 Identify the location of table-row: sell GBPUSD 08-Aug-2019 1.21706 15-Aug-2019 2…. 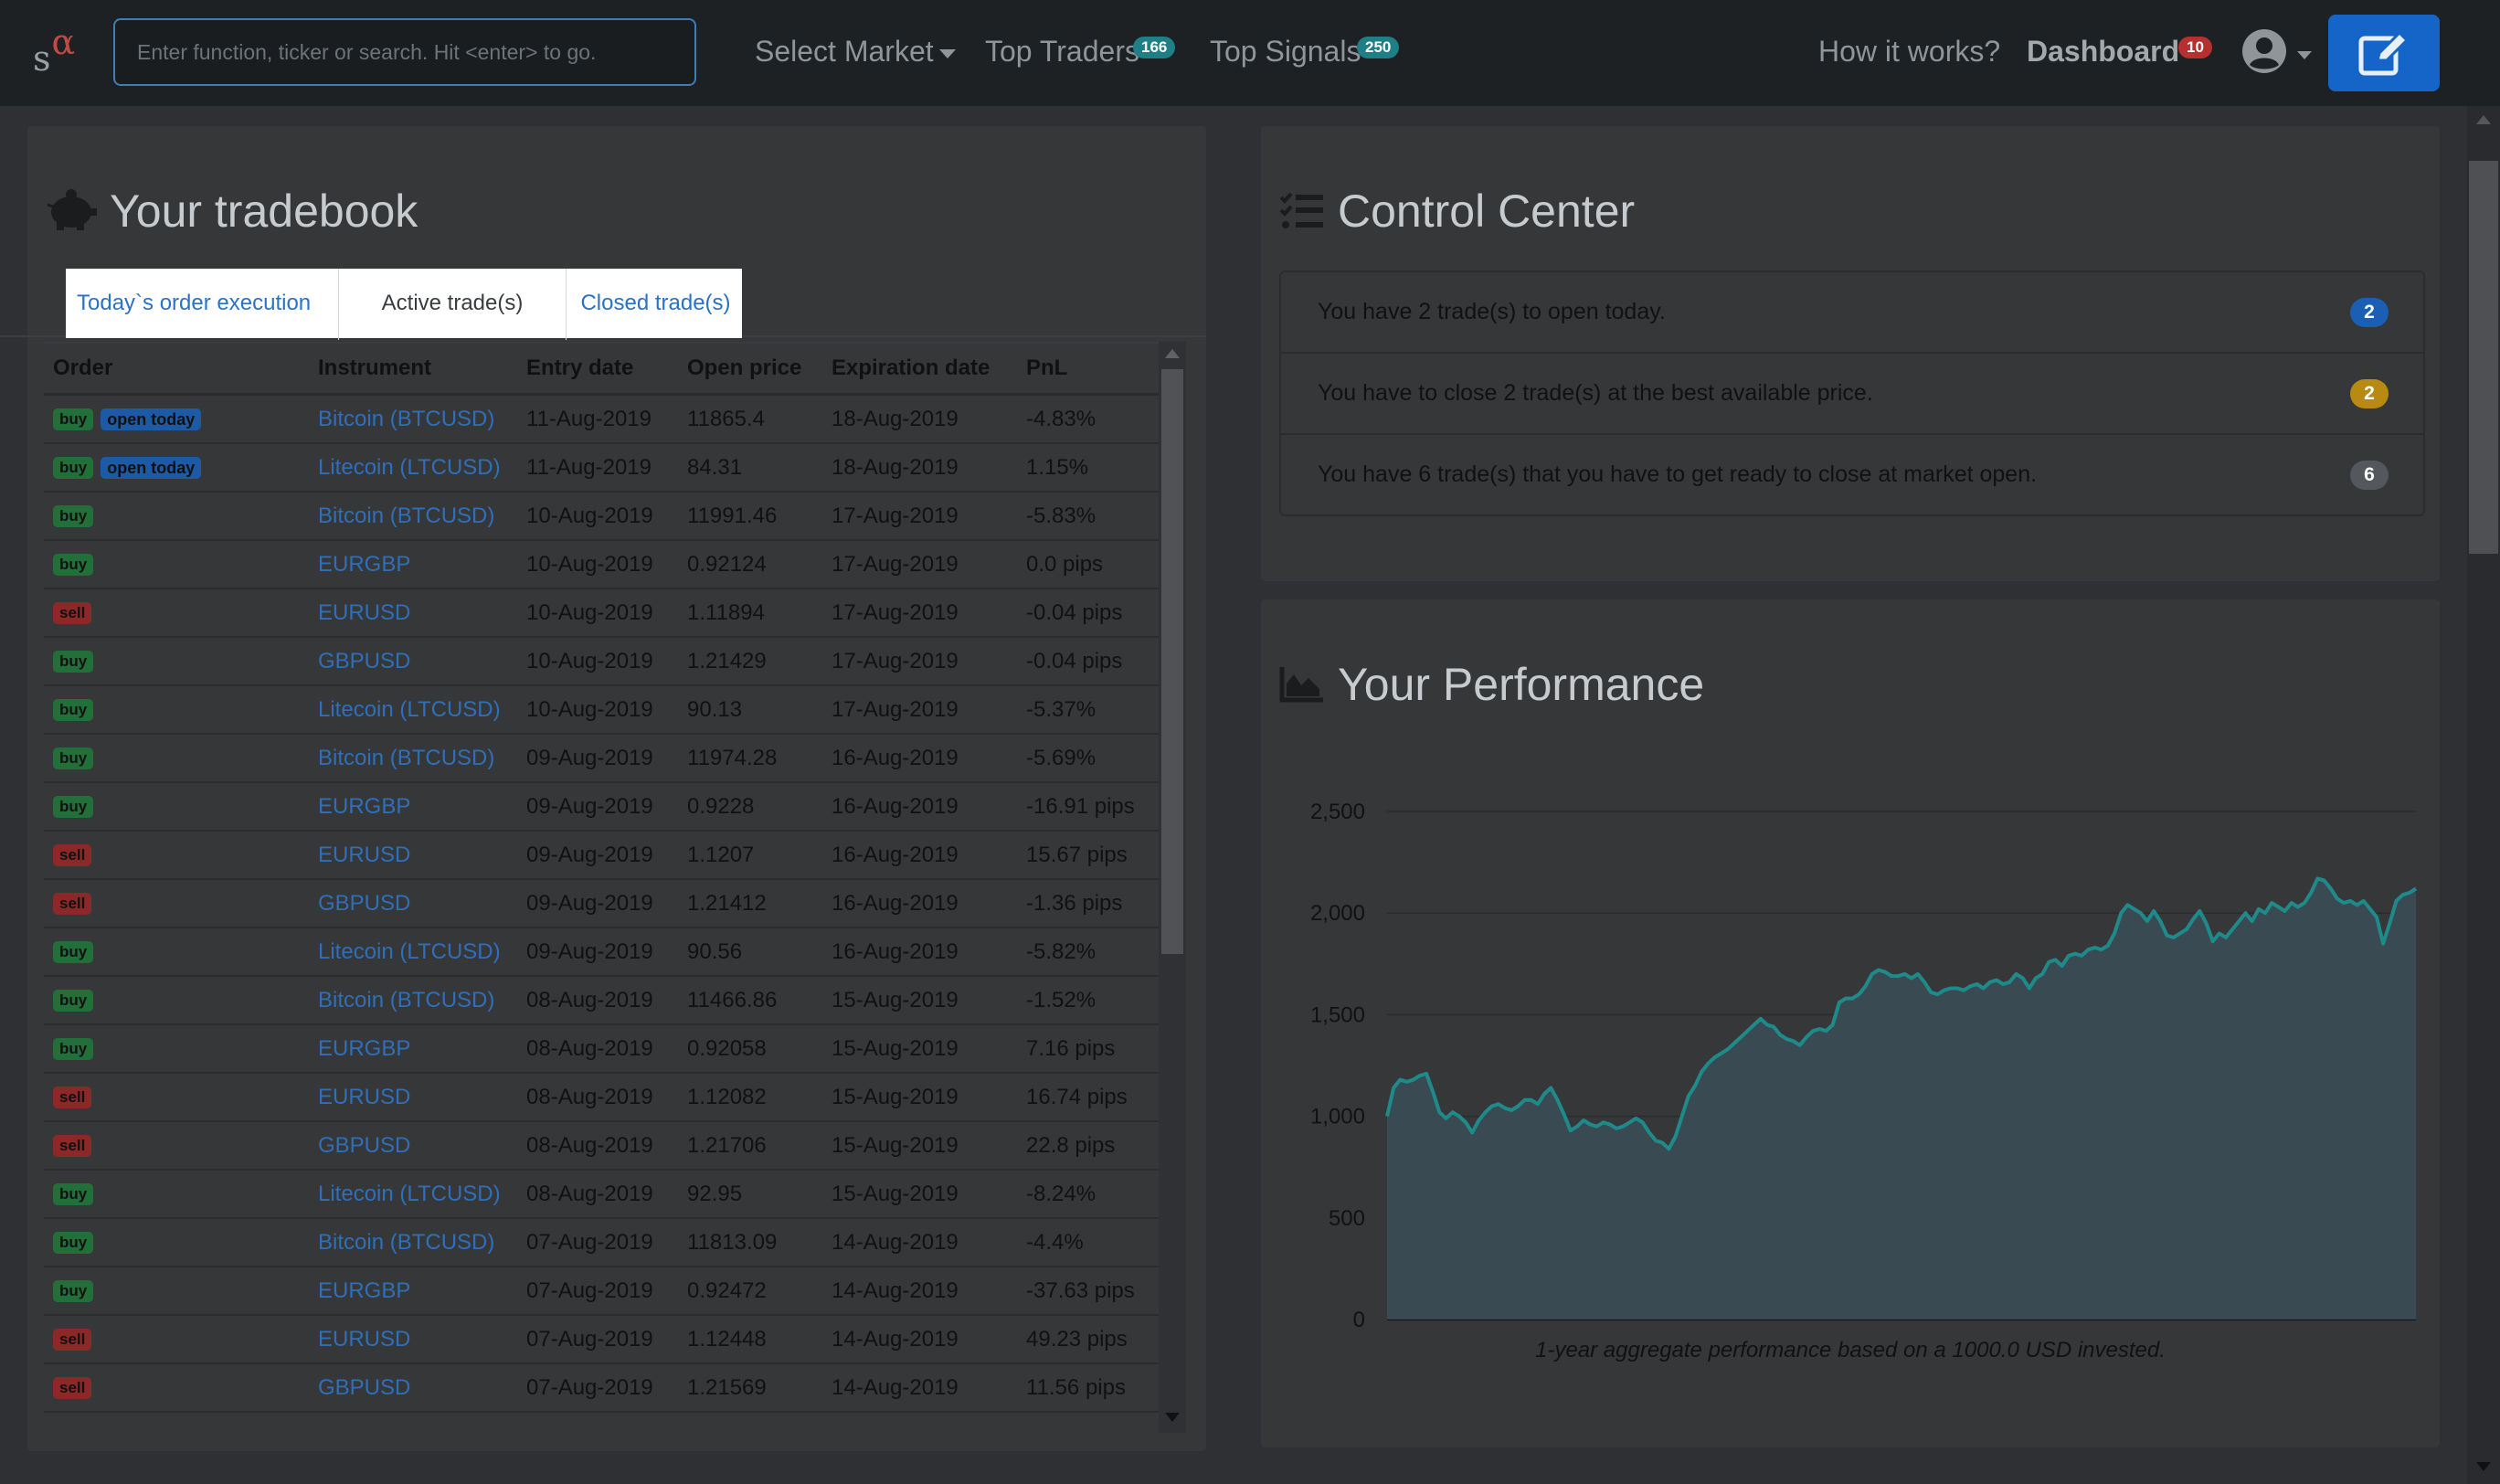
(601, 1146).